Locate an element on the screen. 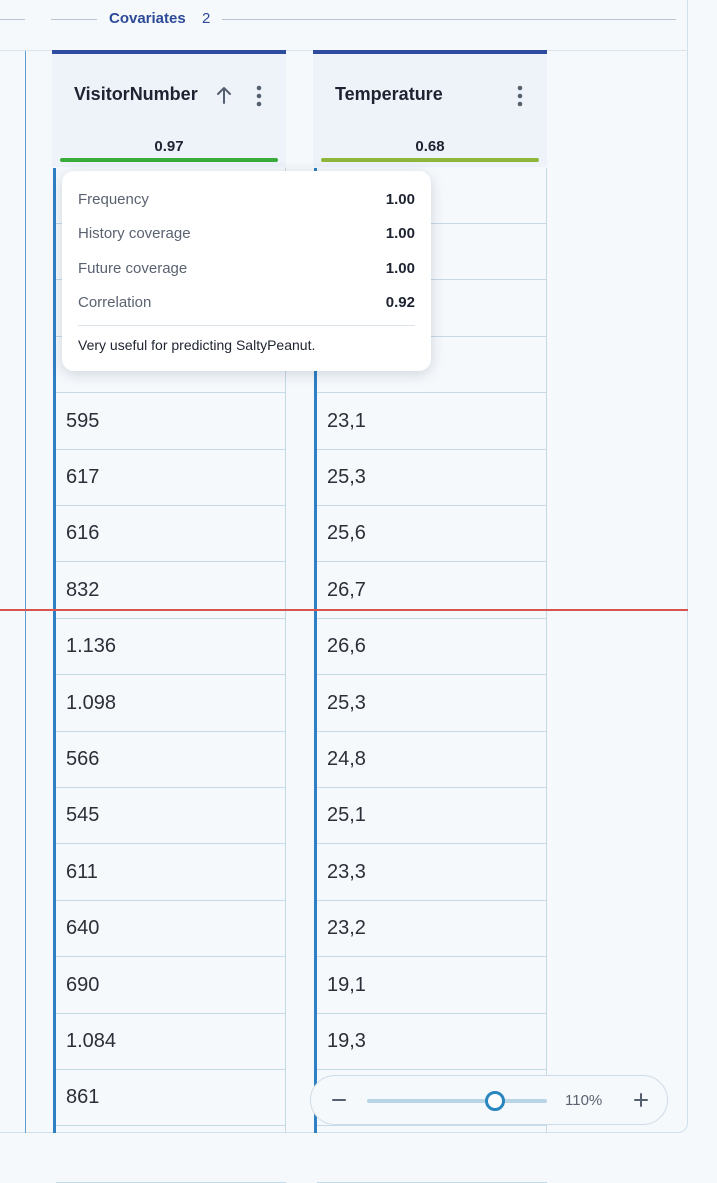  tooltip-divider is located at coordinates (246, 325).